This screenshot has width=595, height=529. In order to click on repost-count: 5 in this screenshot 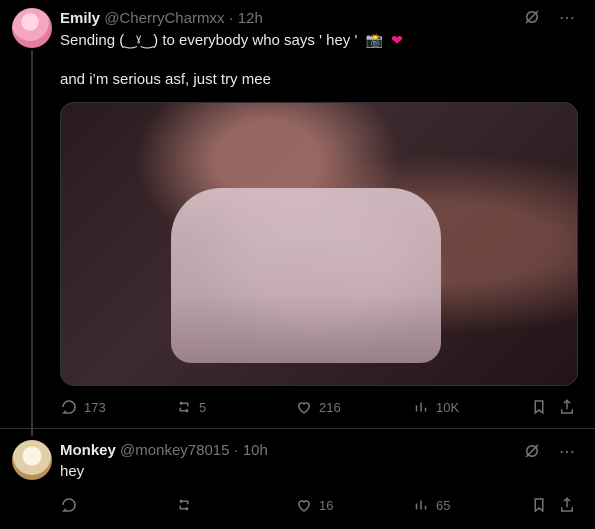, I will do `click(203, 407)`.